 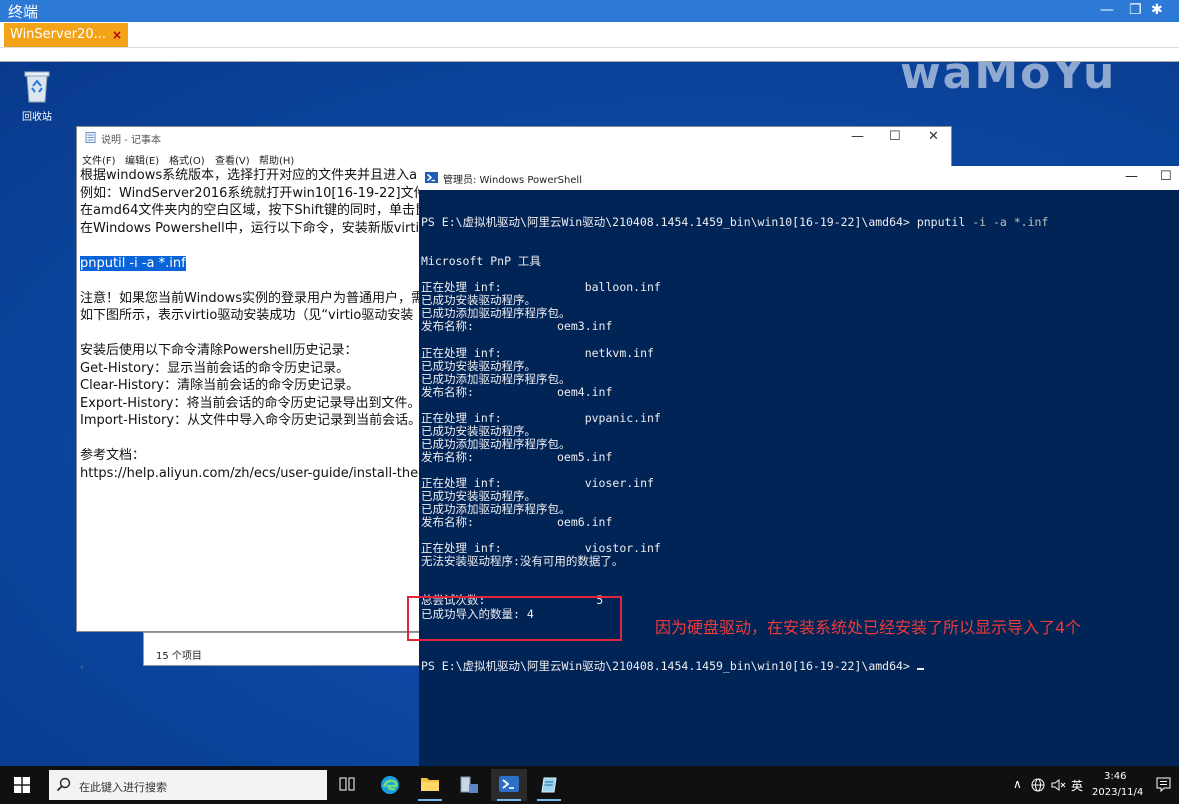 What do you see at coordinates (1131, 176) in the screenshot?
I see `powershell-minimize-button: —` at bounding box center [1131, 176].